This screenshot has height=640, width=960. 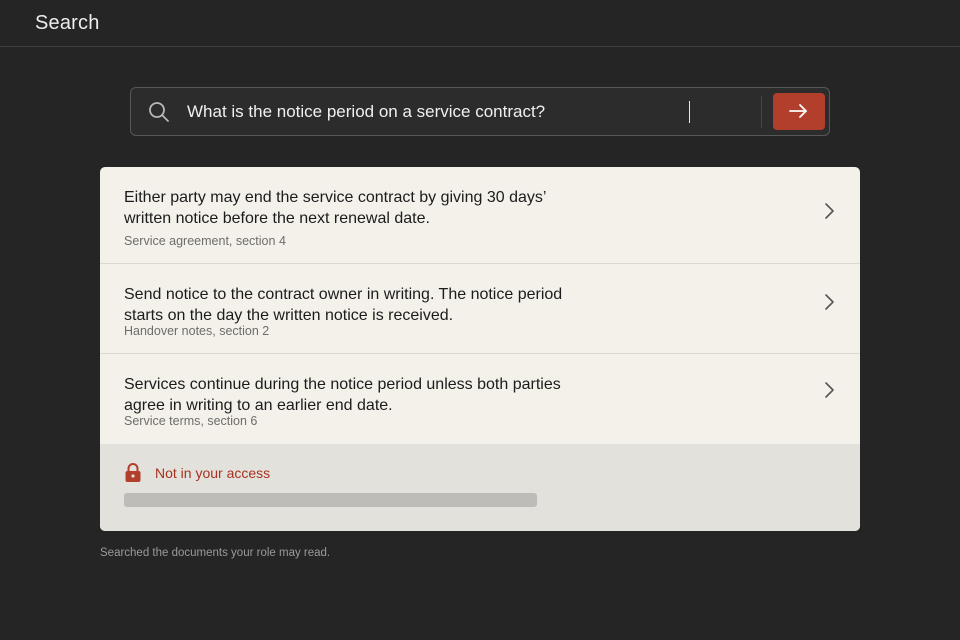 I want to click on result-source: Service terms, section 6, so click(x=191, y=421).